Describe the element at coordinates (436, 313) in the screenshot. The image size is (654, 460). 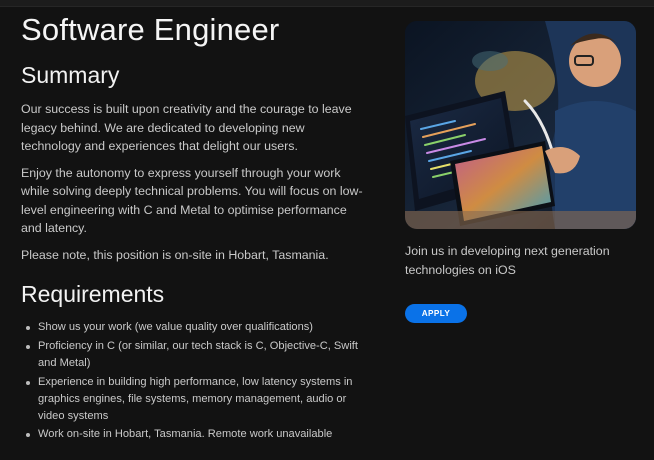
I see `apply-button: APPLY` at that location.